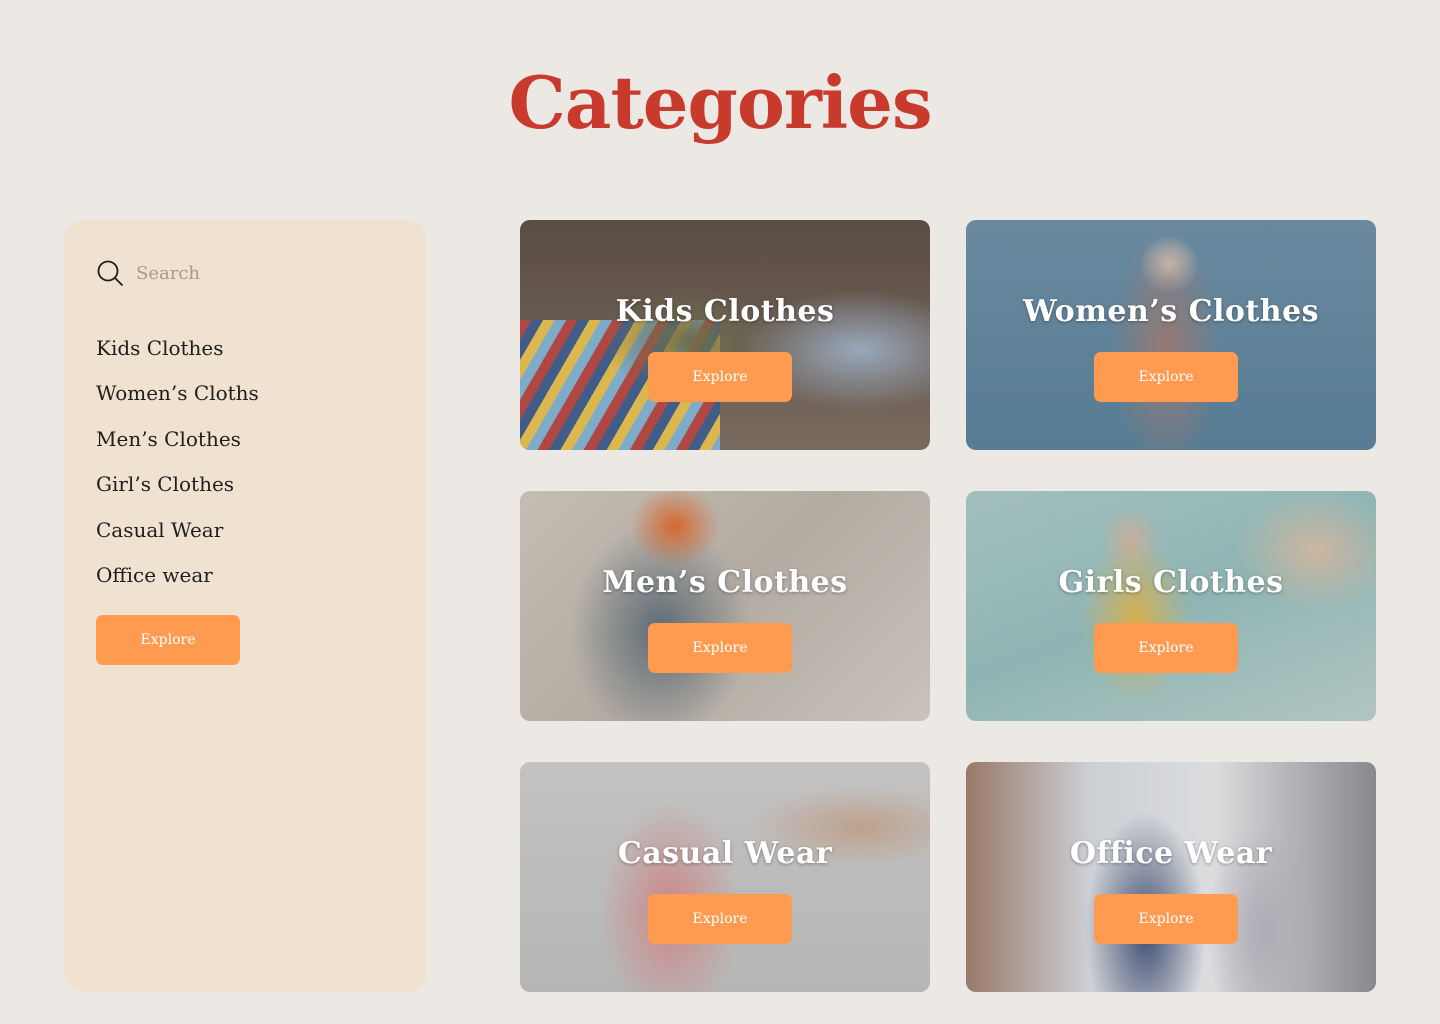  Describe the element at coordinates (256, 273) in the screenshot. I see `search-input` at that location.